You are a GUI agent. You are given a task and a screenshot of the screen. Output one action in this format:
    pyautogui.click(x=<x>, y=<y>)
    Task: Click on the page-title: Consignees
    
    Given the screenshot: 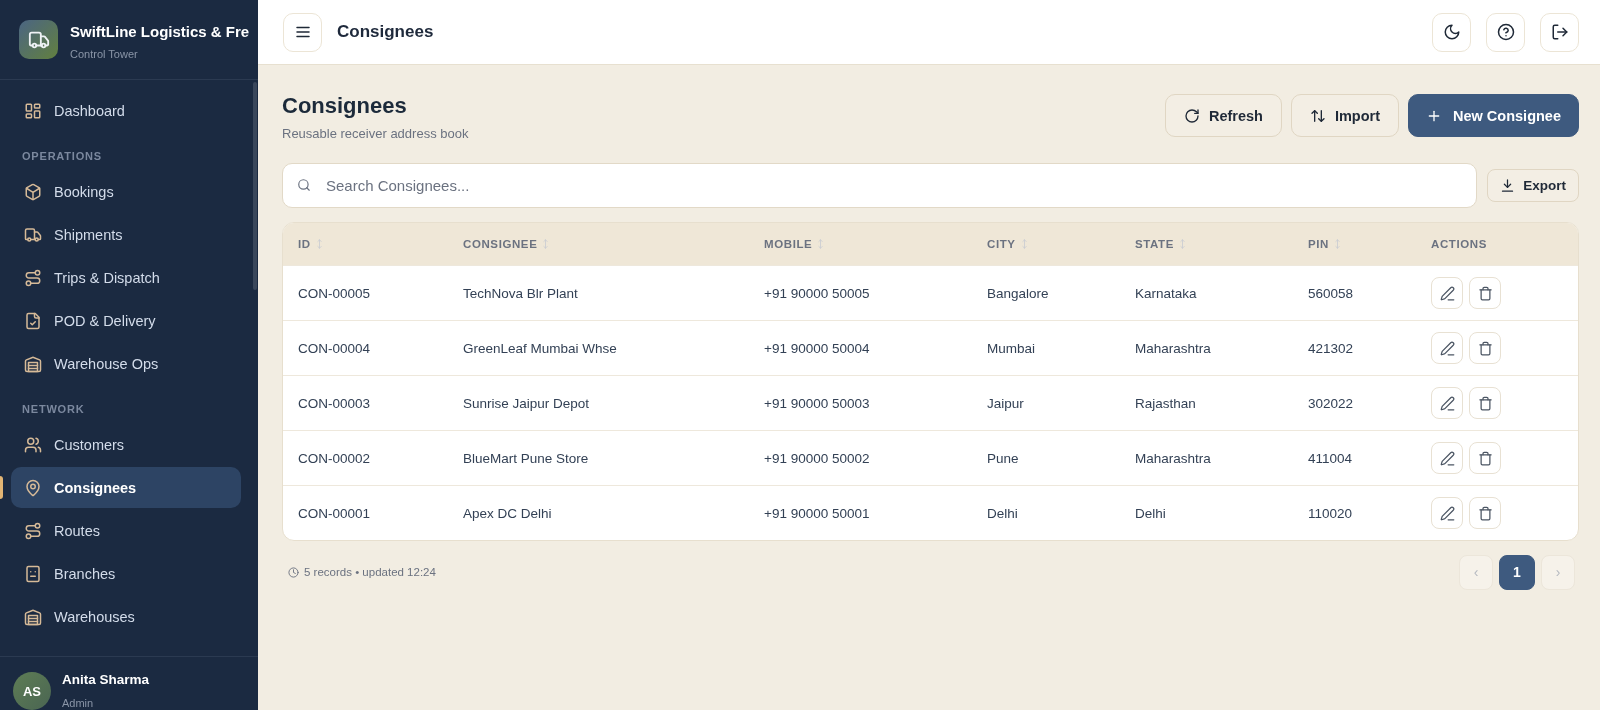 What is the action you would take?
    pyautogui.click(x=345, y=106)
    